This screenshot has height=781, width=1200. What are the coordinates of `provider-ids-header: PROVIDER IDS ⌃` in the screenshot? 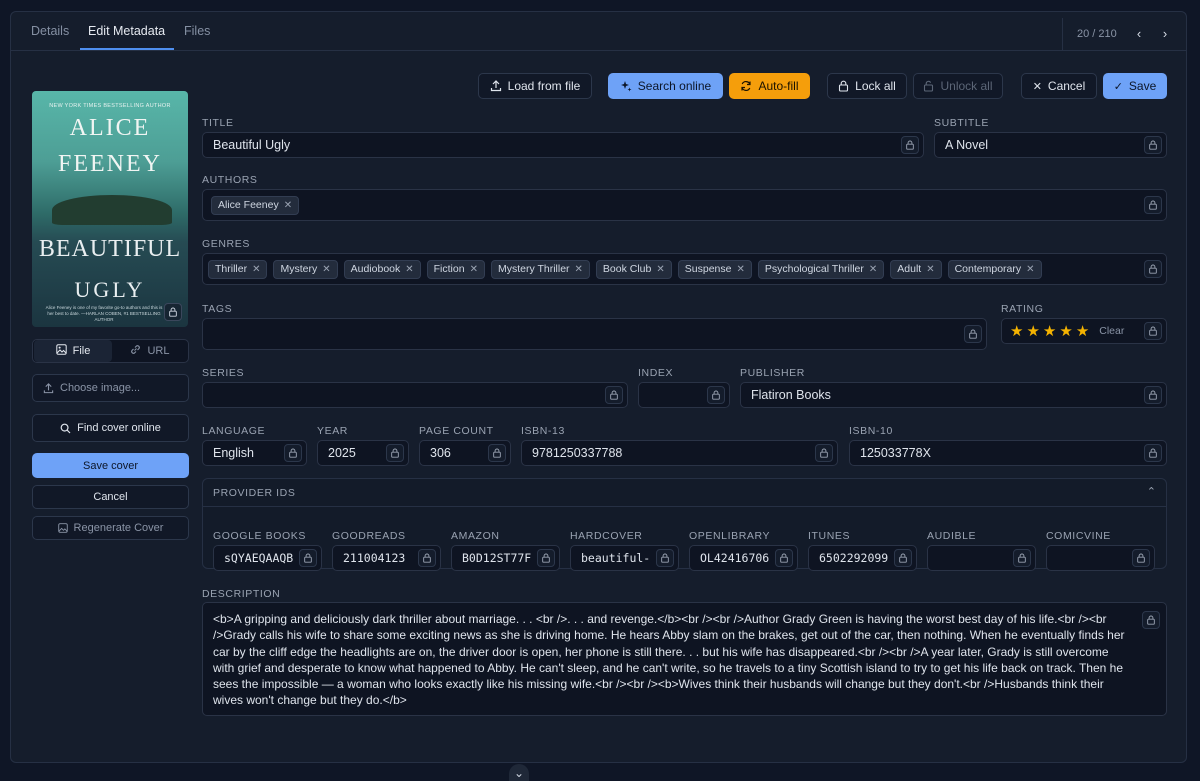 It's located at (684, 493).